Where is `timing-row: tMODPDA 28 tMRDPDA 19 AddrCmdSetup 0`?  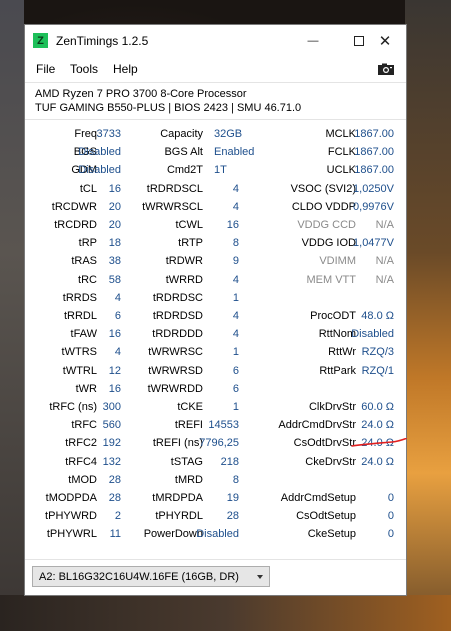
timing-row: tMODPDA 28 tMRDPDA 19 AddrCmdSetup 0 is located at coordinates (215, 501).